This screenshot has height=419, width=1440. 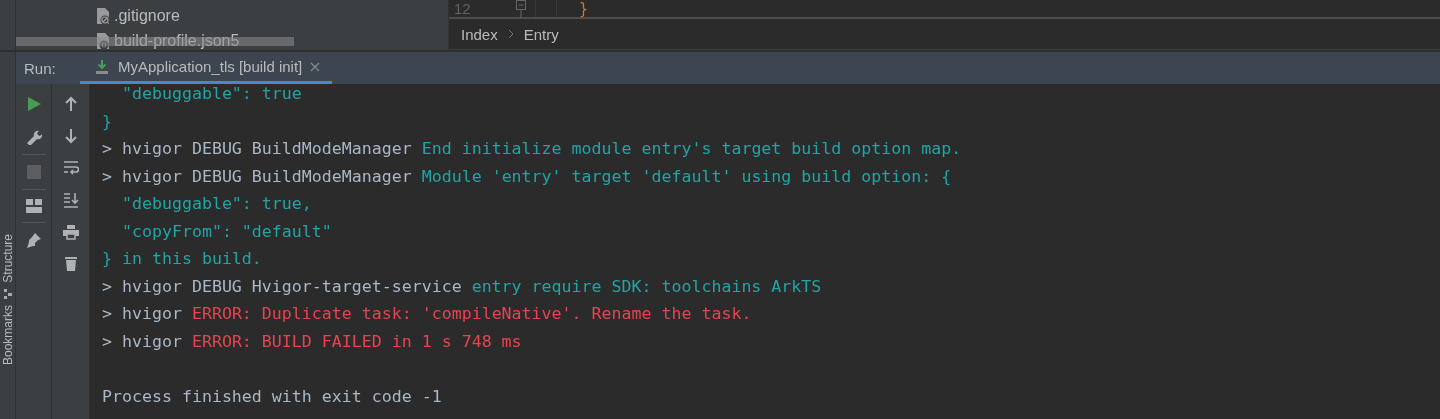 I want to click on pin-icon, so click(x=33, y=240).